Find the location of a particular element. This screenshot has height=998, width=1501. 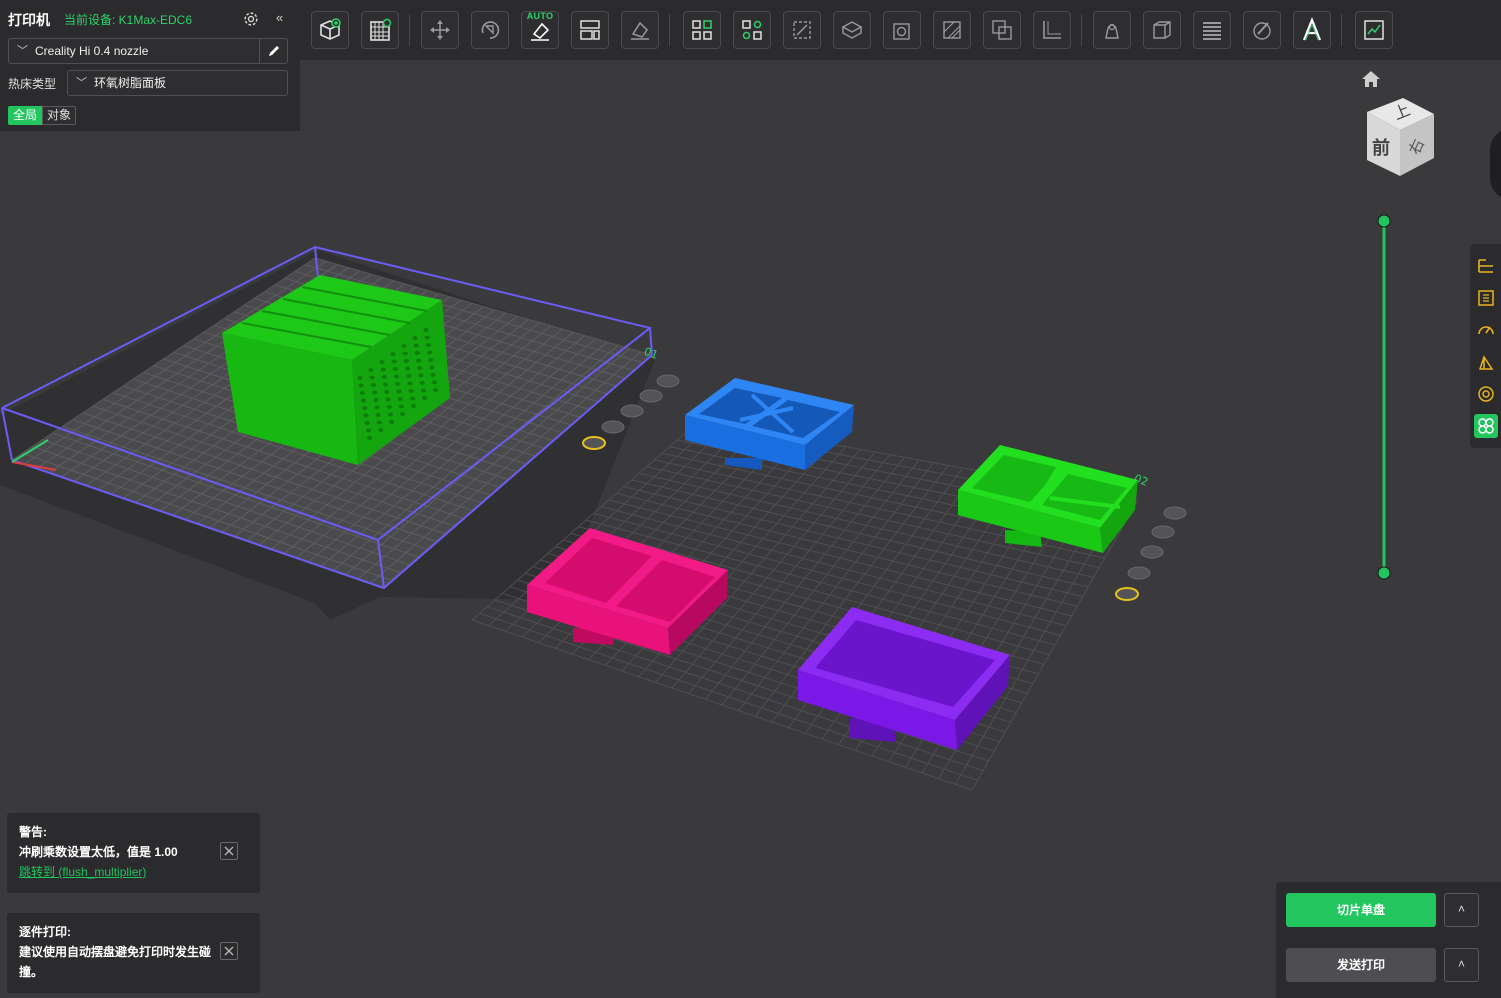

bed-type-select: ﹀ 环氧树脂面板 is located at coordinates (177, 83).